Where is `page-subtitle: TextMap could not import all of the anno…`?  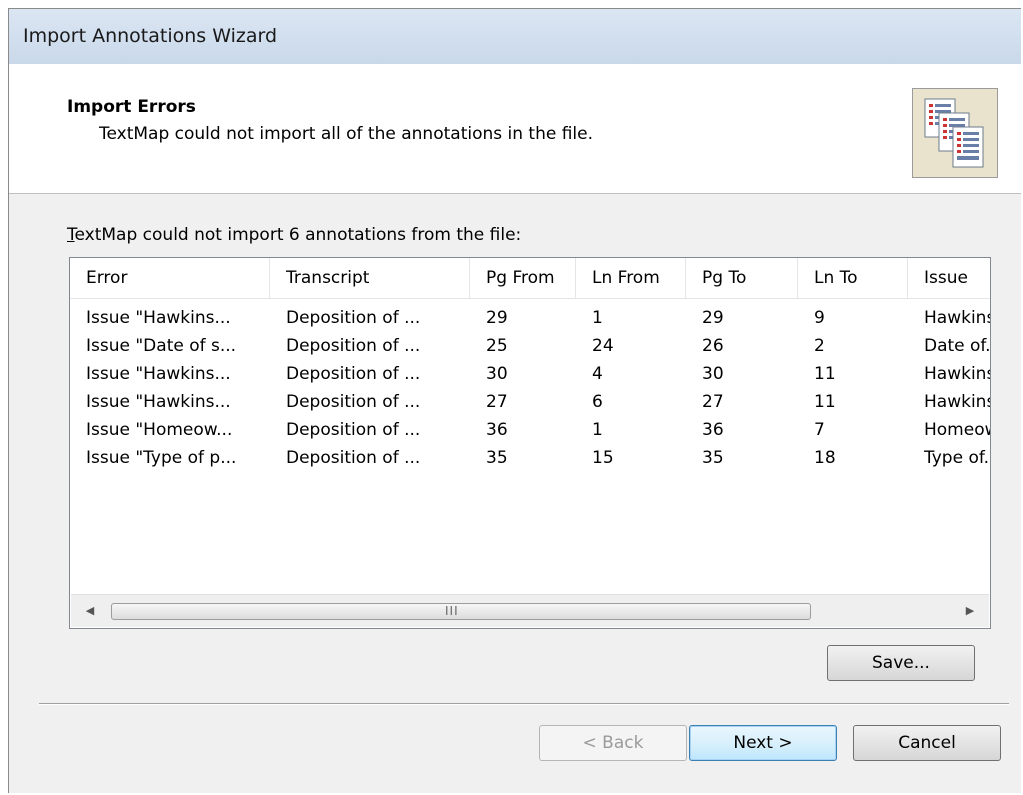
page-subtitle: TextMap could not import all of the anno… is located at coordinates (346, 134).